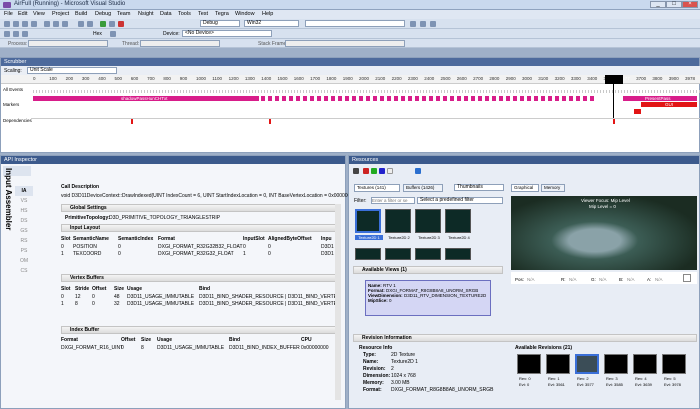 This screenshot has width=700, height=409. I want to click on menu-window: Window, so click(245, 14).